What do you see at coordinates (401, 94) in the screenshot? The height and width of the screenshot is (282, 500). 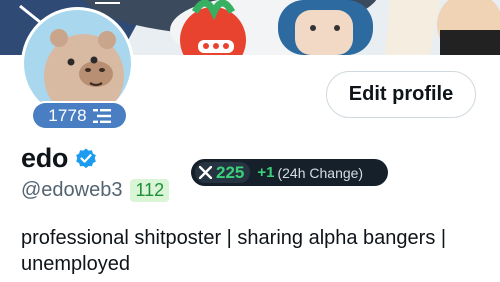 I see `edit-profile-button: Edit profile` at bounding box center [401, 94].